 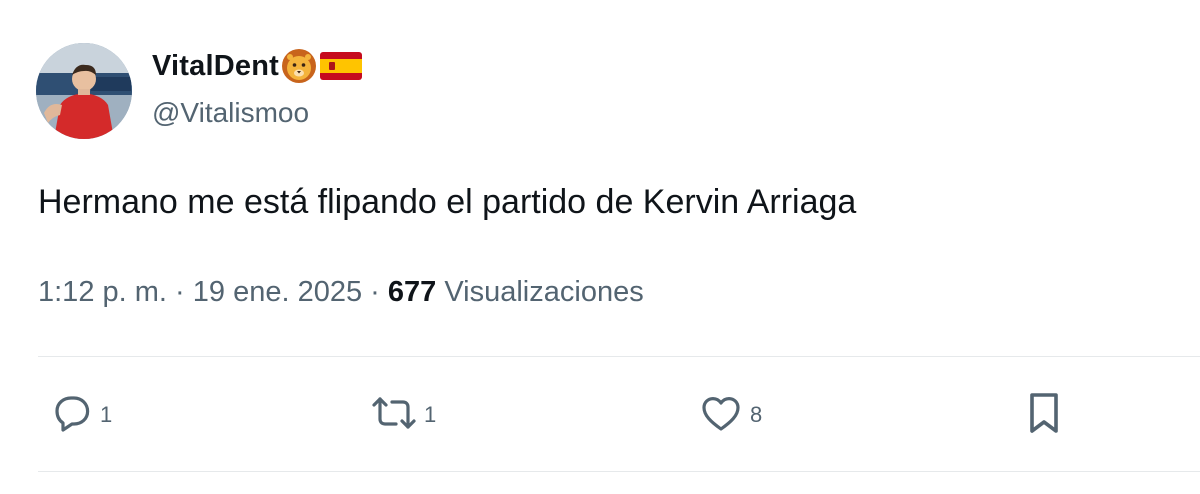 I want to click on retweet-icon, so click(x=394, y=415).